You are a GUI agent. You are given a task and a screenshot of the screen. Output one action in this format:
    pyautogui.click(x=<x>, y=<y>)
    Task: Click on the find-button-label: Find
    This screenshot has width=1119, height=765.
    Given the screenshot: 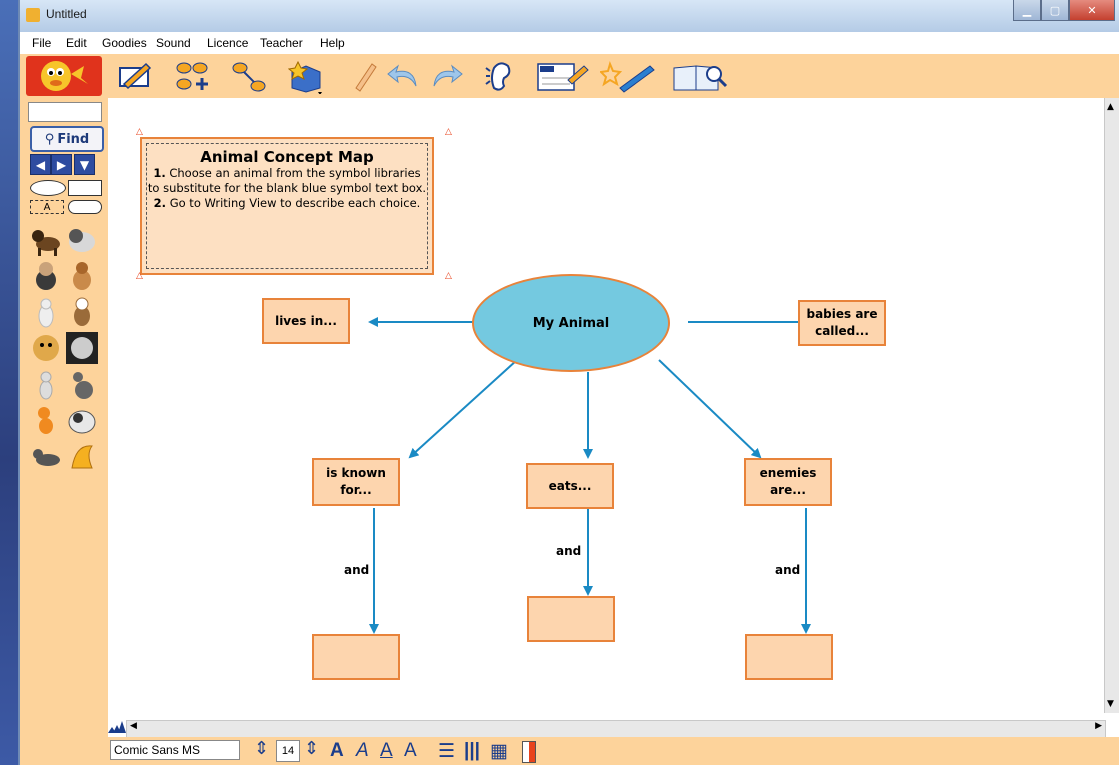 What is the action you would take?
    pyautogui.click(x=73, y=139)
    